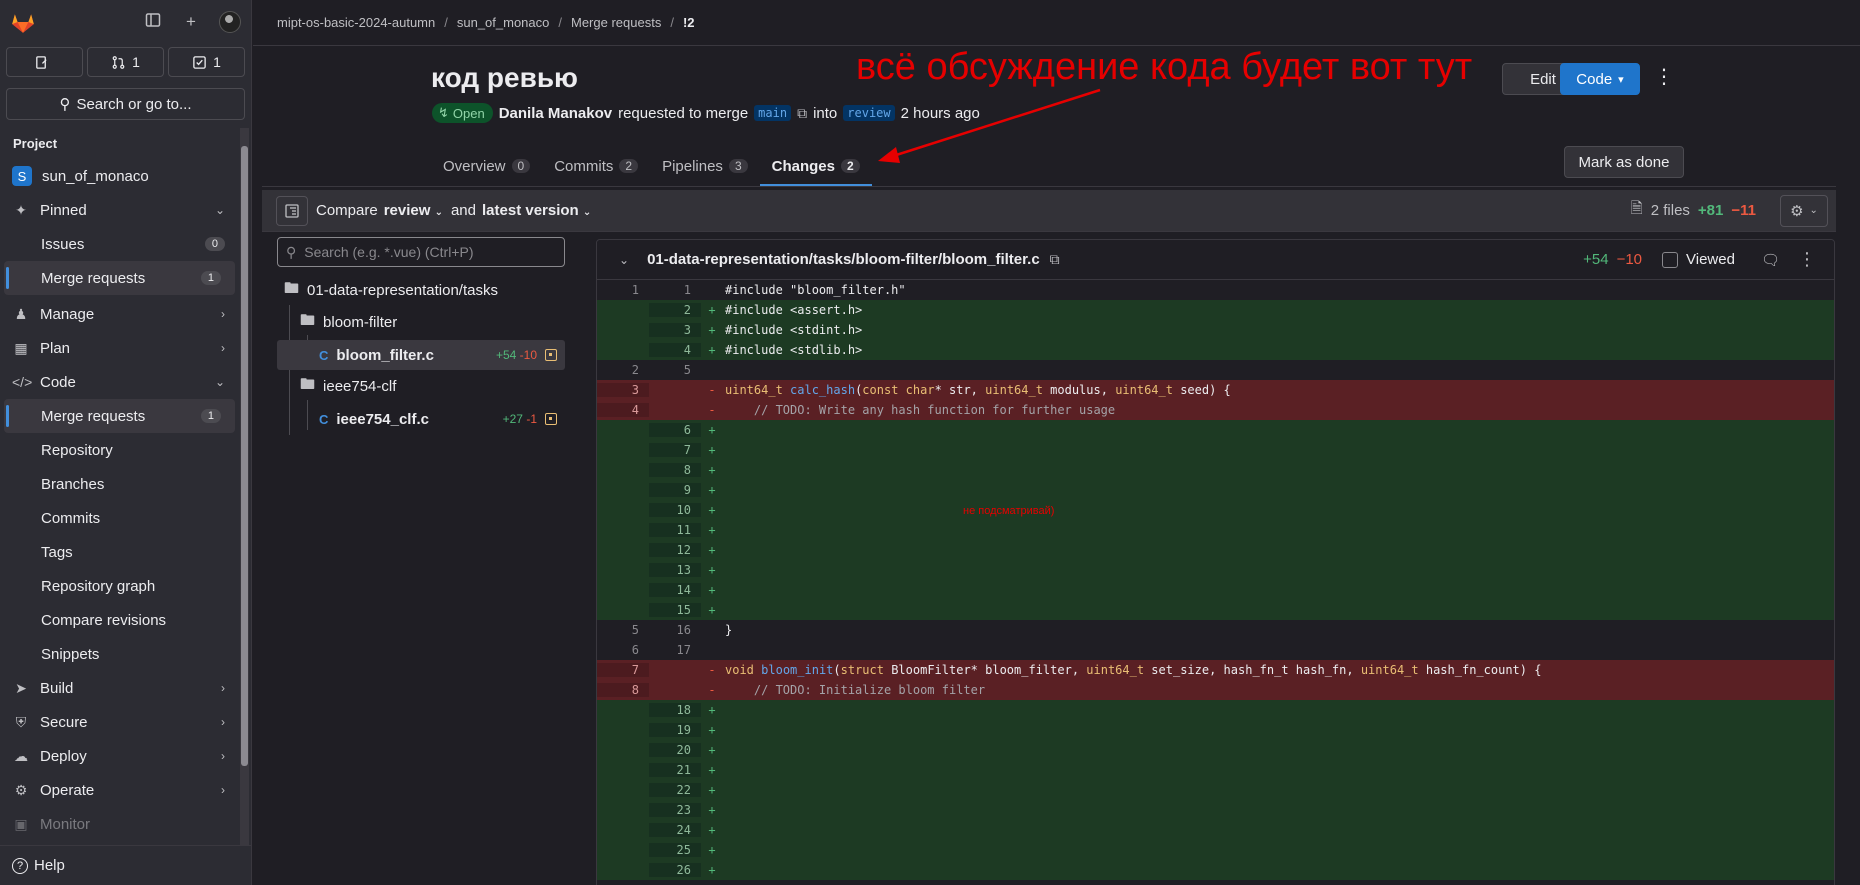 The image size is (1860, 885). Describe the element at coordinates (119, 278) in the screenshot. I see `sidebar-item-merge-requests-pinned: Merge requests 1` at that location.